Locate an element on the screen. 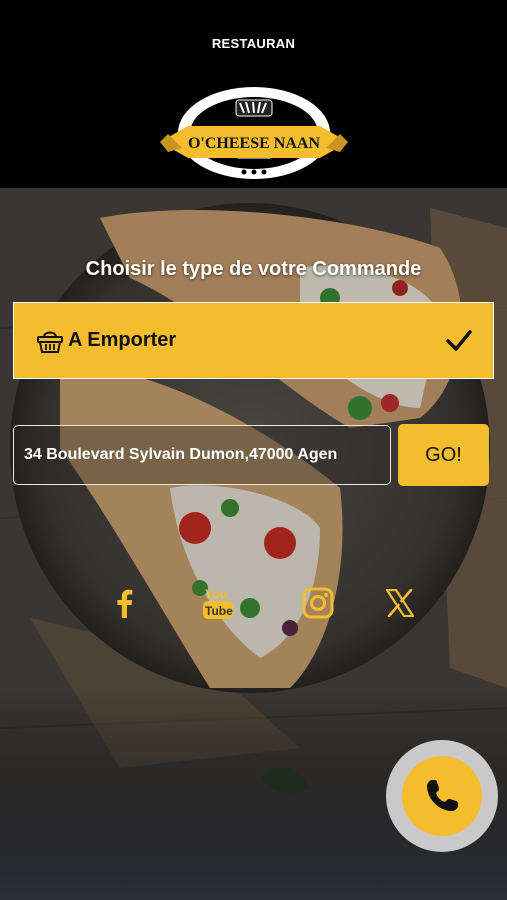 Image resolution: width=507 pixels, height=900 pixels. call-button is located at coordinates (442, 796).